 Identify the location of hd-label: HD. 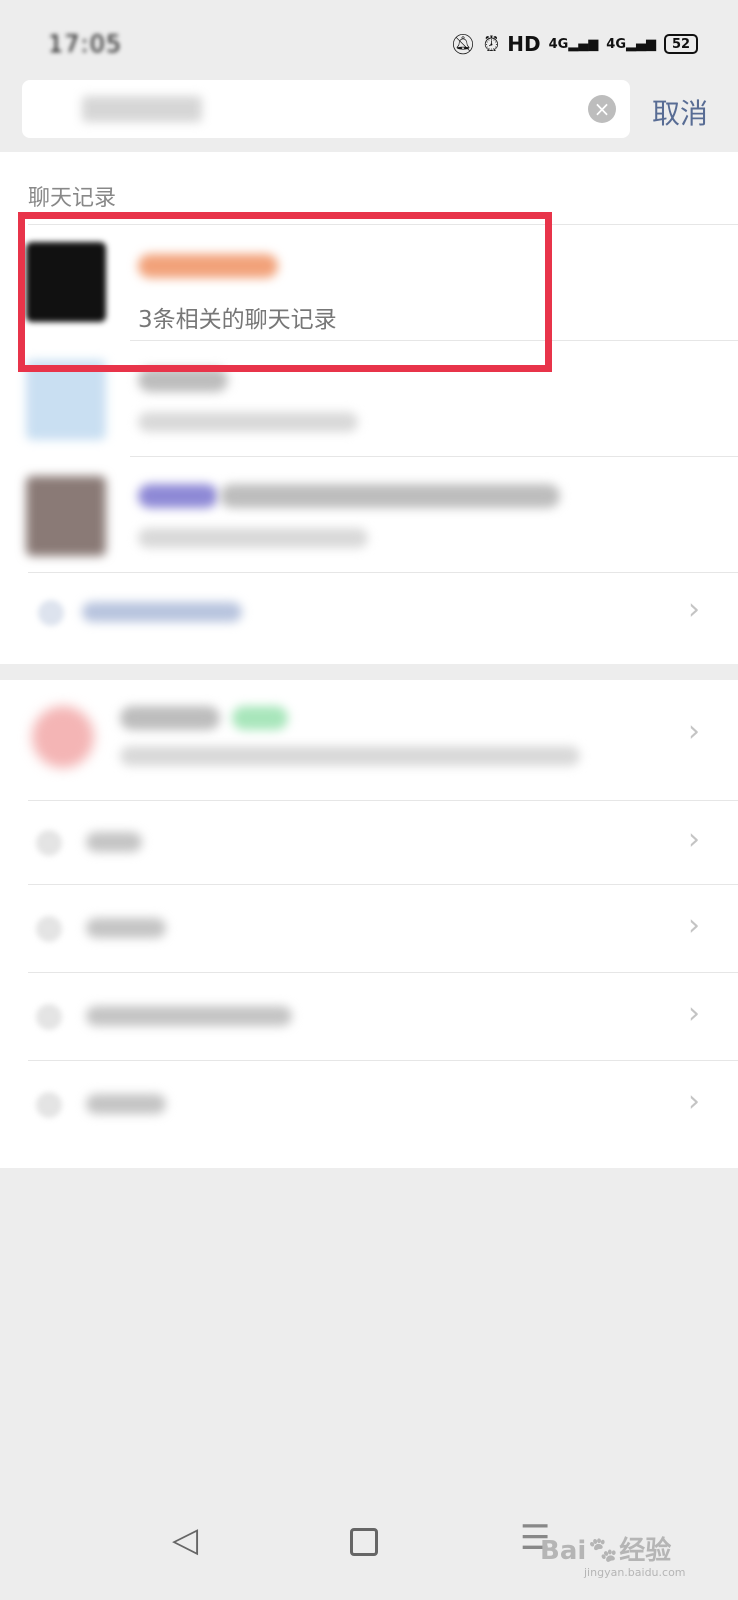
(524, 44).